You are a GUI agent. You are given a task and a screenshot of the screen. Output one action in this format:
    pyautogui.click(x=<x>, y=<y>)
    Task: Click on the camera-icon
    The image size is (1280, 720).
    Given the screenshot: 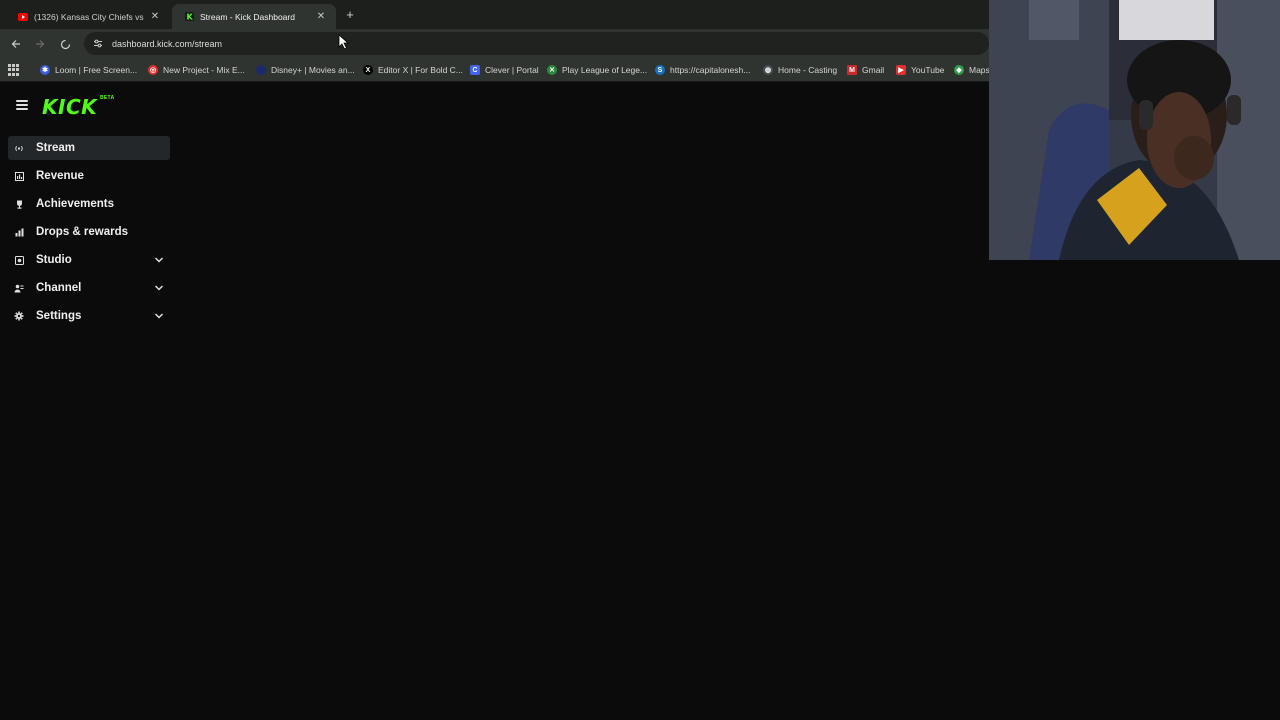 What is the action you would take?
    pyautogui.click(x=19, y=260)
    